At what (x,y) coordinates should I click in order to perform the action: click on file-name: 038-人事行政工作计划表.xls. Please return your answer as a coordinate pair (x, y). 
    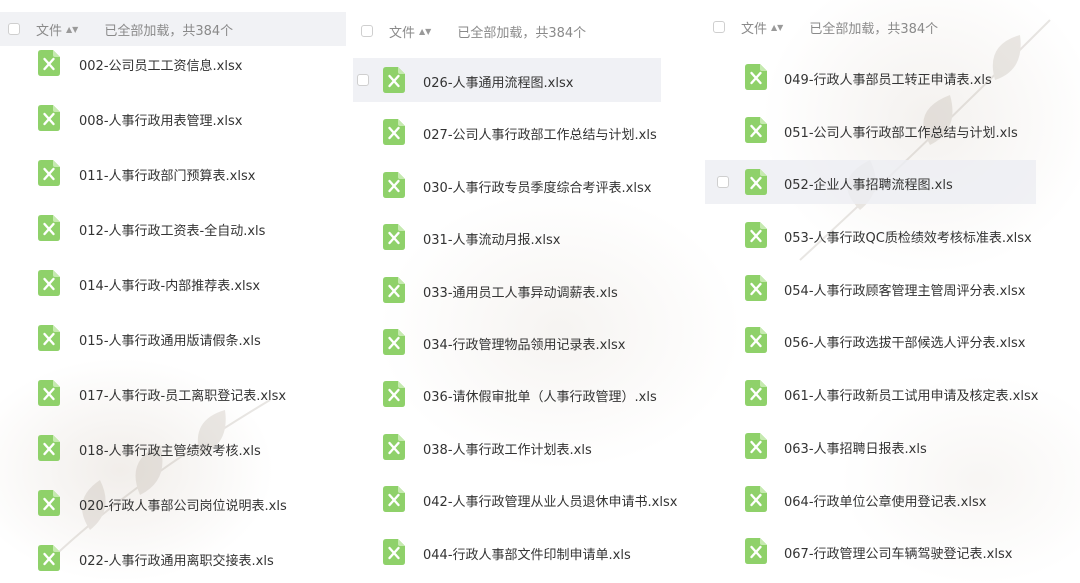
    Looking at the image, I should click on (507, 448).